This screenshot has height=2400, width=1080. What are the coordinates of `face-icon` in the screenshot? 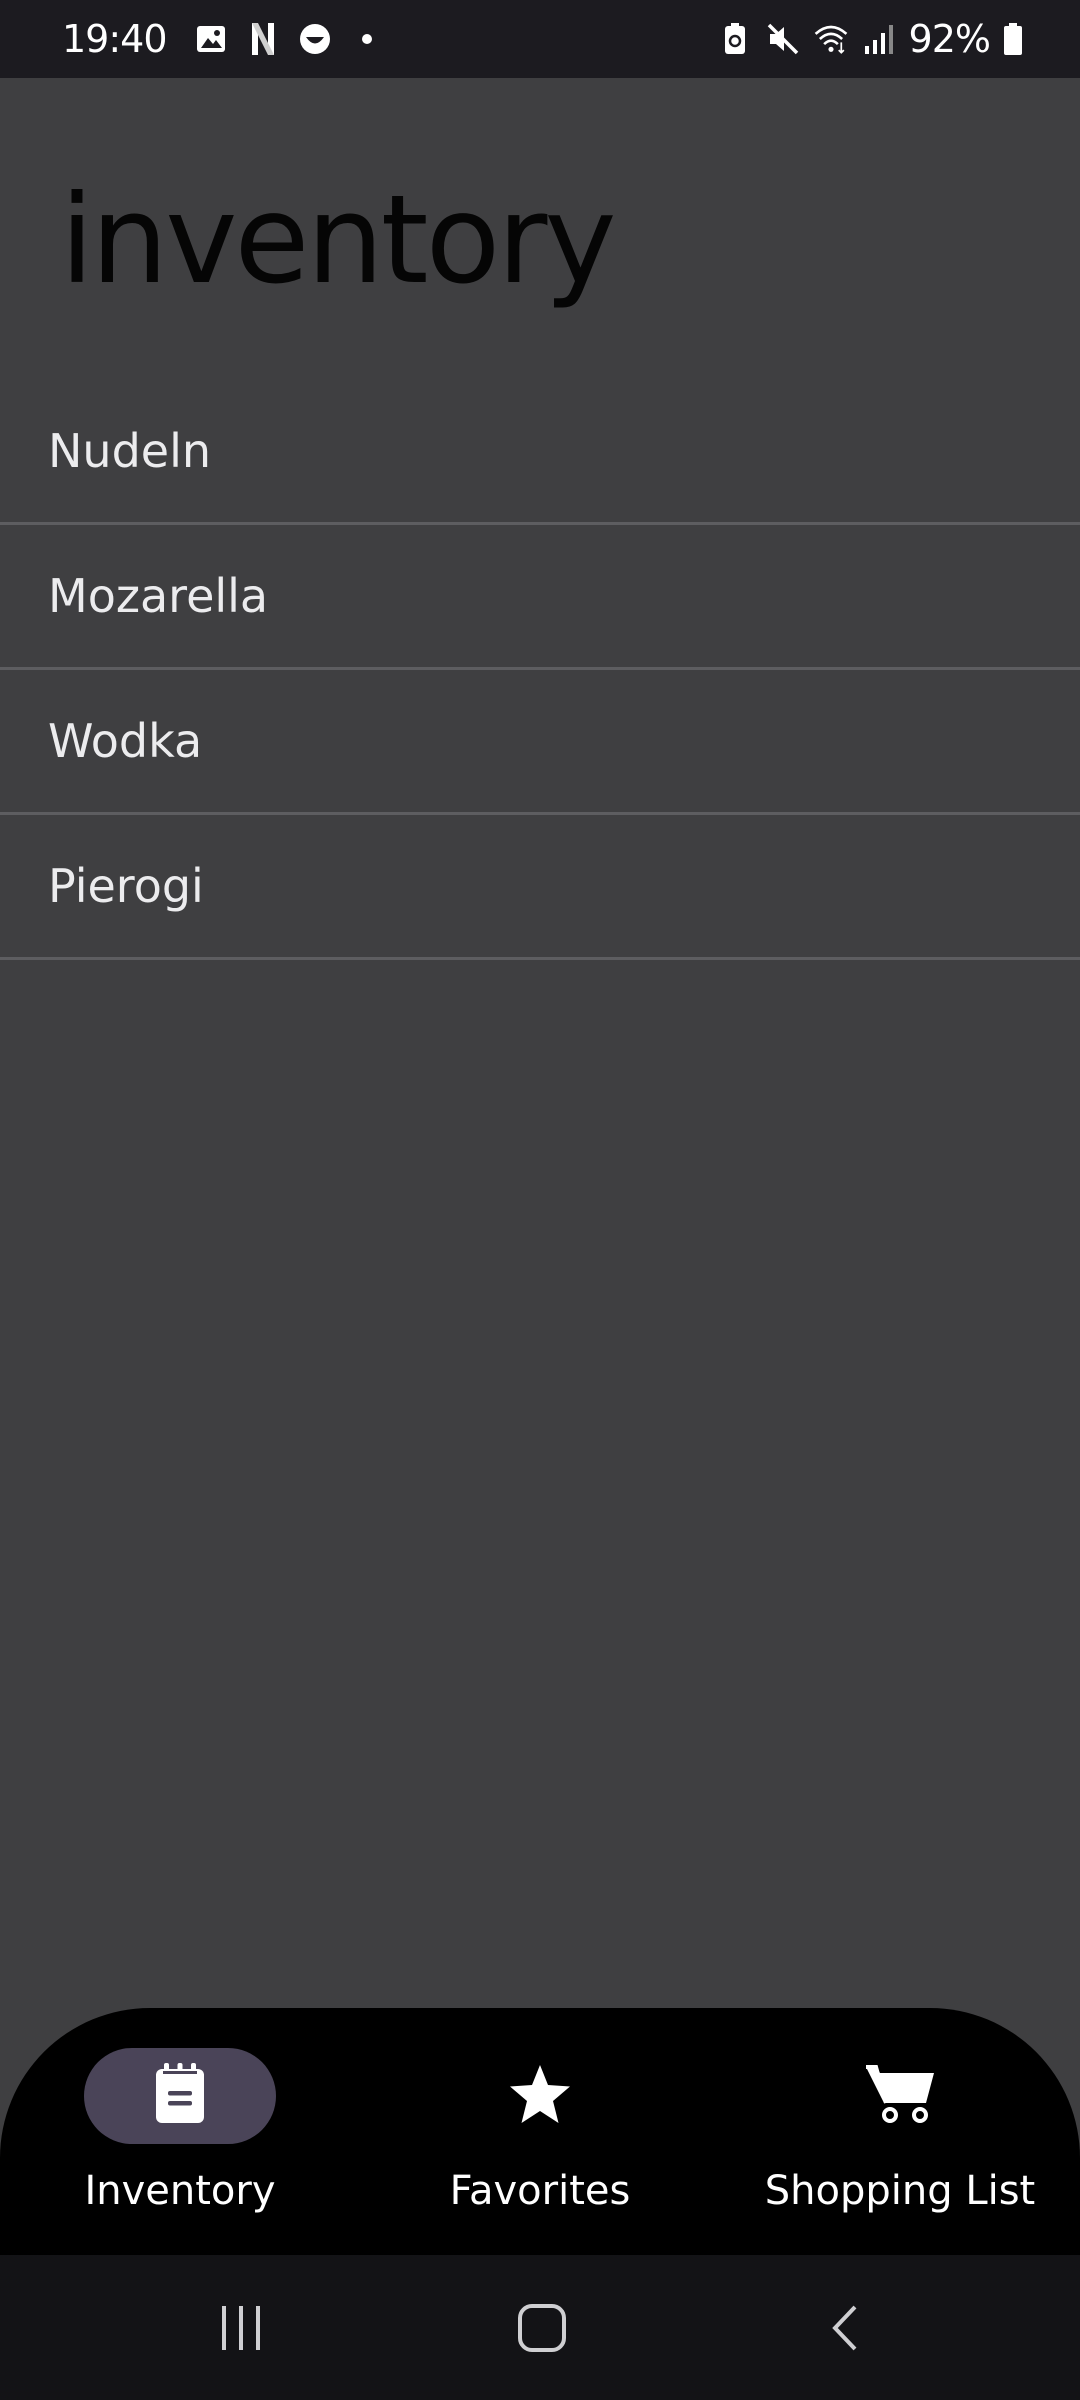 It's located at (315, 39).